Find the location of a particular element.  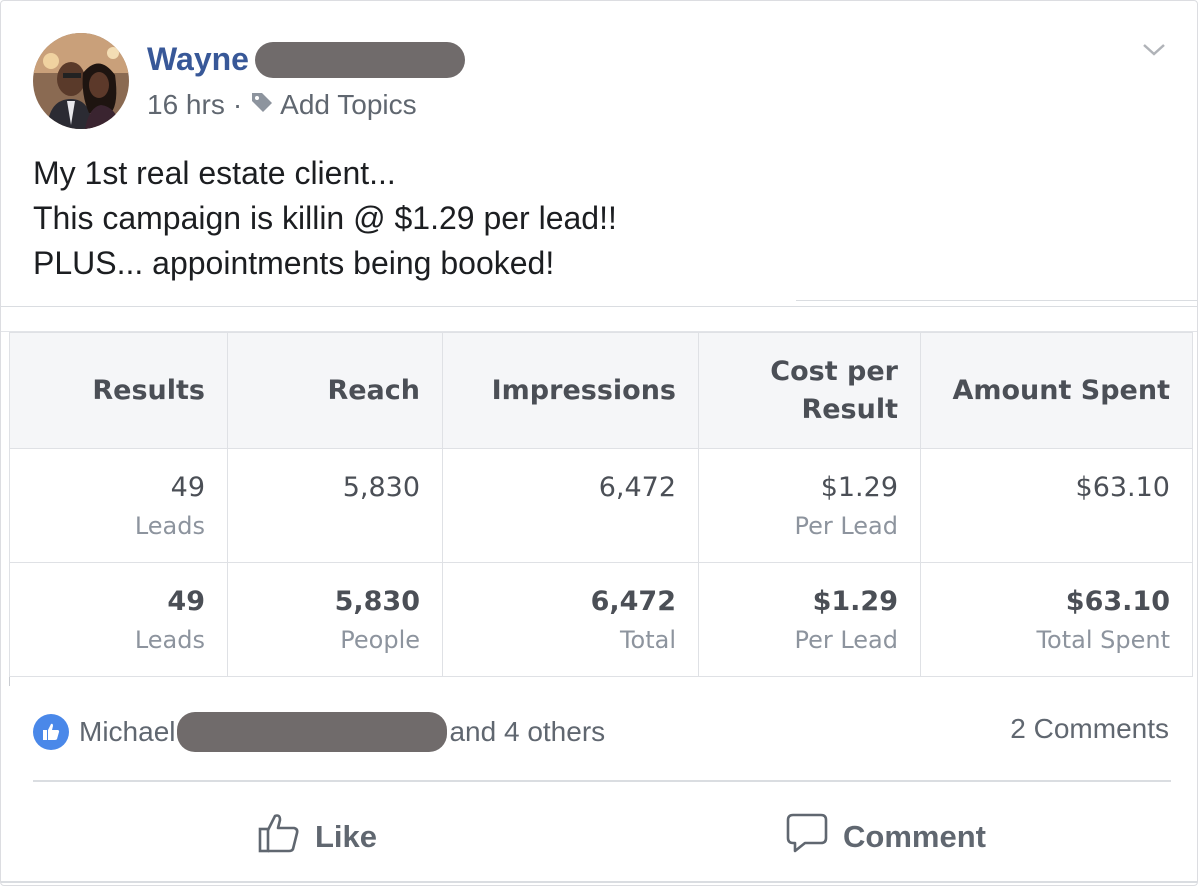

sub-label: Total Spent is located at coordinates (1103, 640).